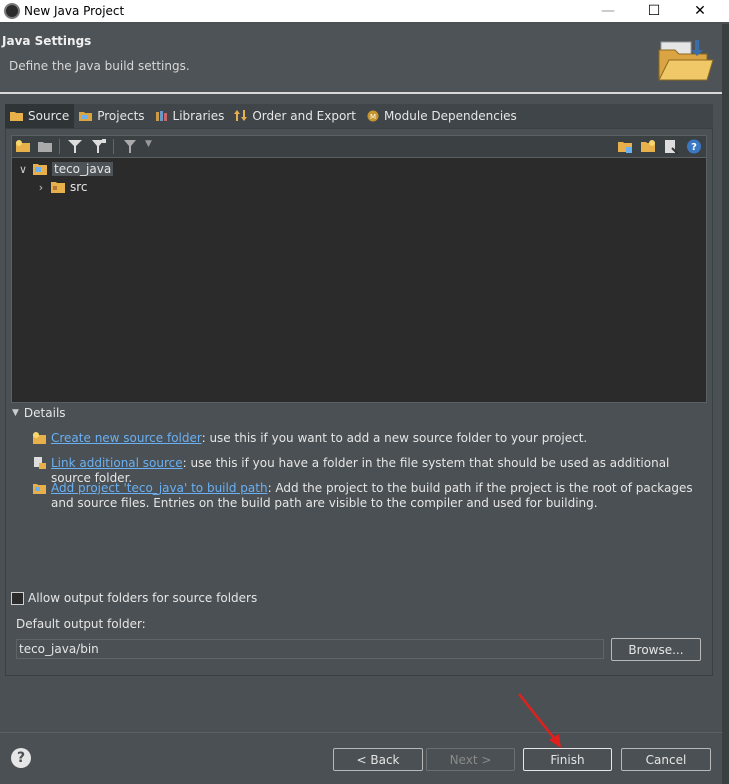 This screenshot has height=784, width=729. I want to click on allow-output-folders-checkbox, so click(17, 598).